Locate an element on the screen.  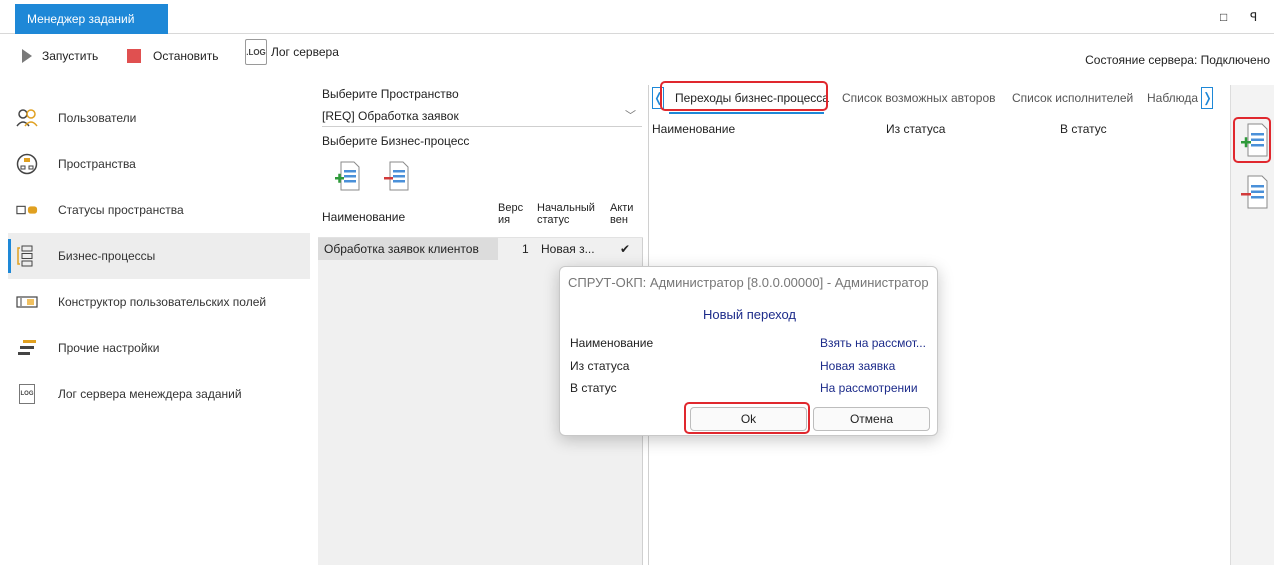
add-document-icon is located at coordinates (347, 176).